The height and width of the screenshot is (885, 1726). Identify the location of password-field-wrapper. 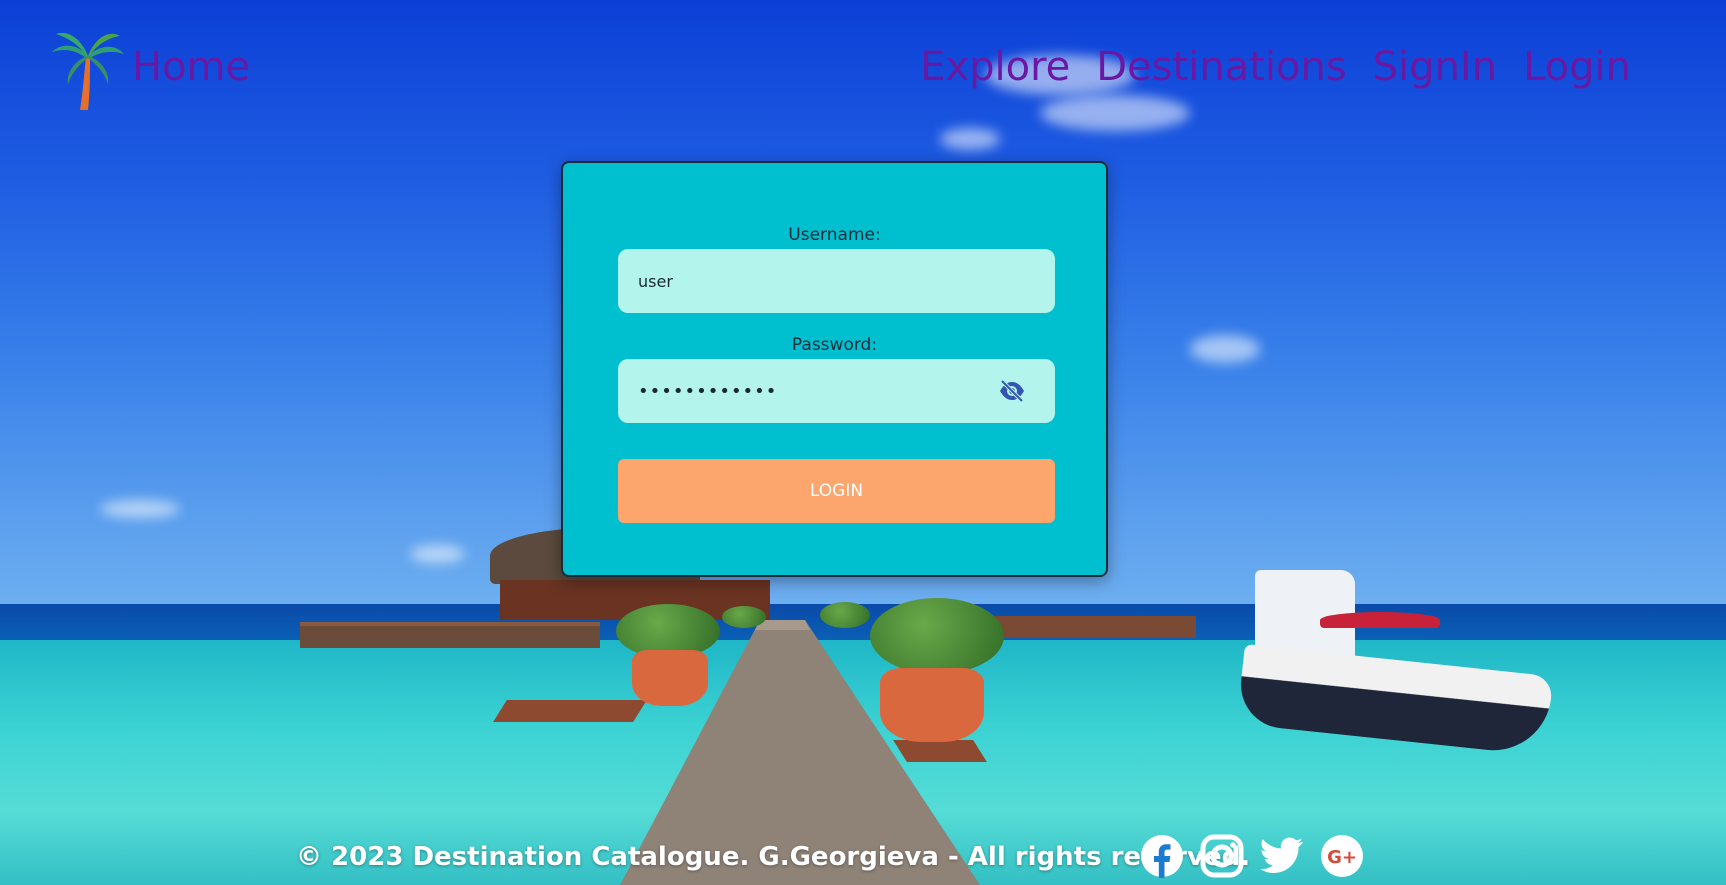
(836, 391).